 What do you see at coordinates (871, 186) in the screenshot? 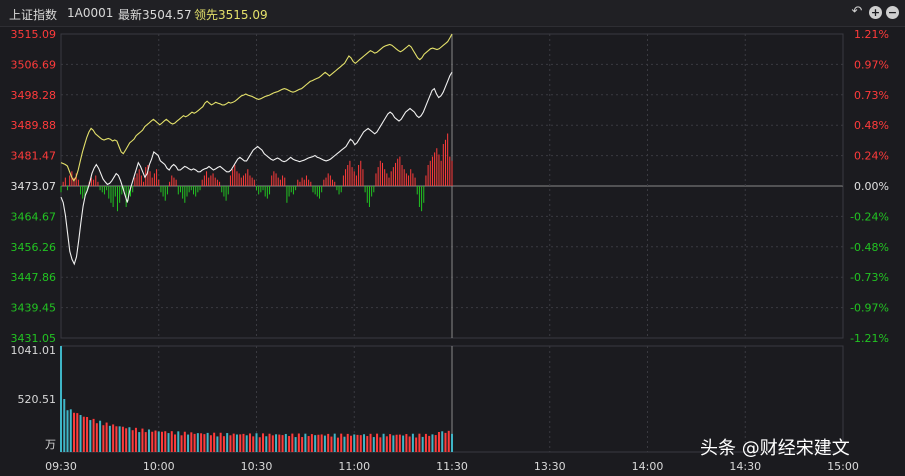
I see `pct-tick-label: 0.00%` at bounding box center [871, 186].